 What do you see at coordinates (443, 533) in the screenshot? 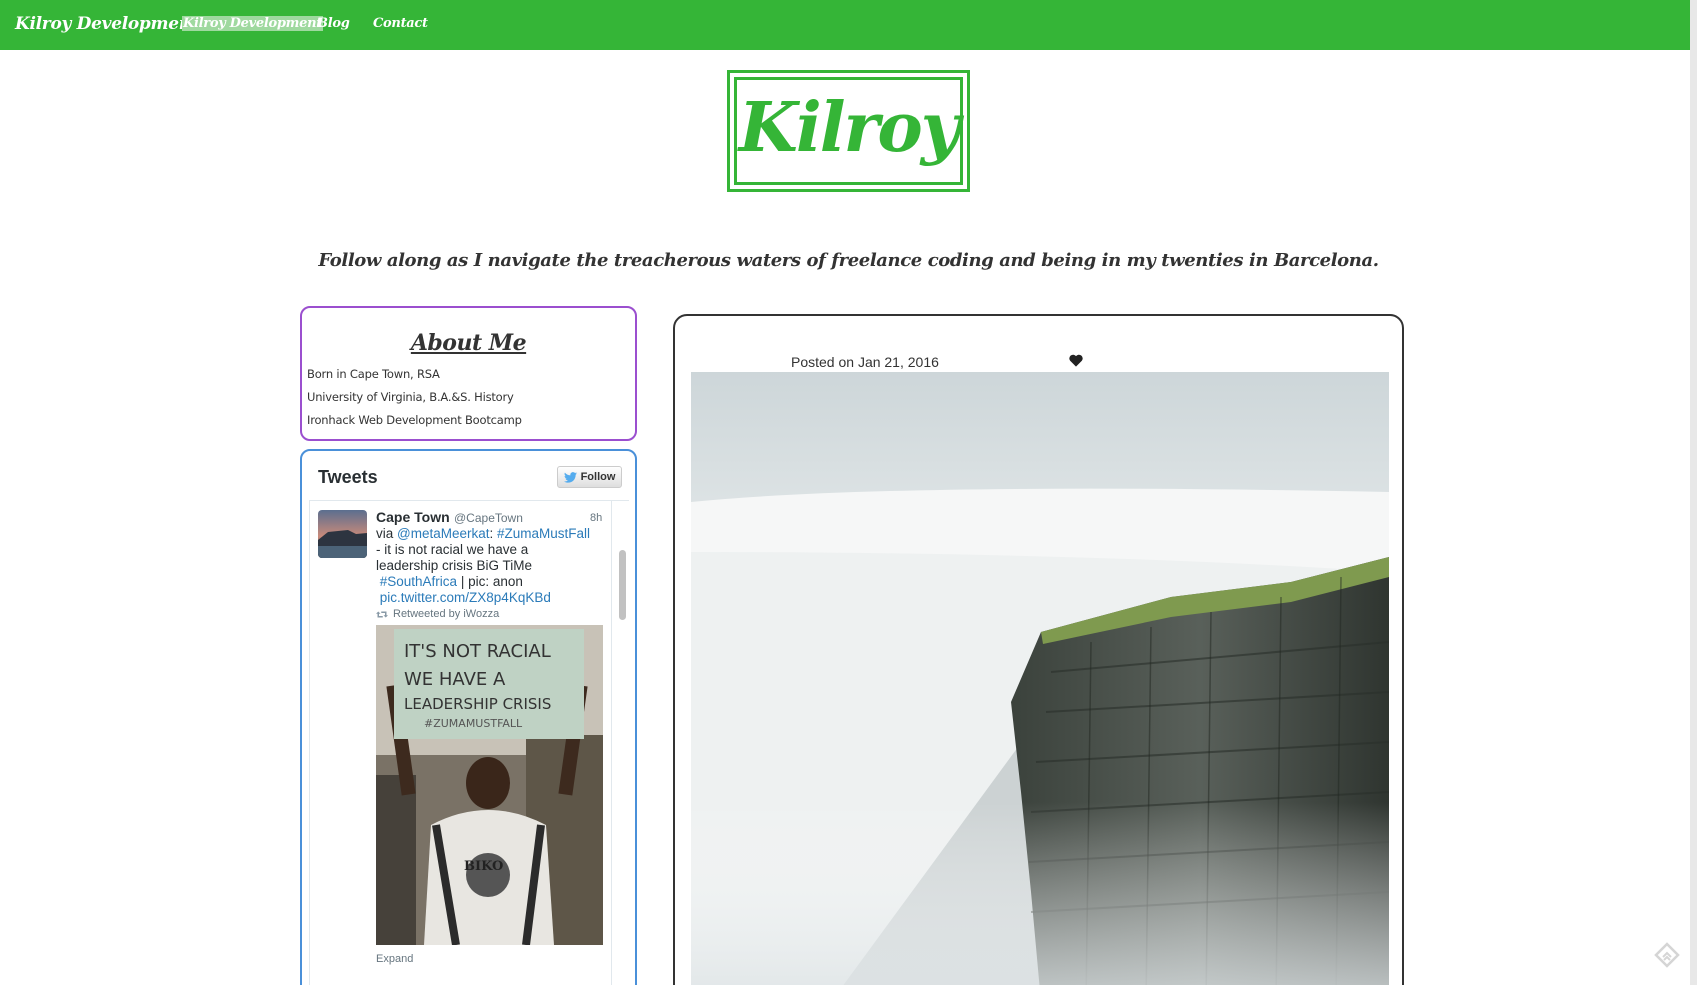
I see `tweet-mention-link: @metaMeerkat` at bounding box center [443, 533].